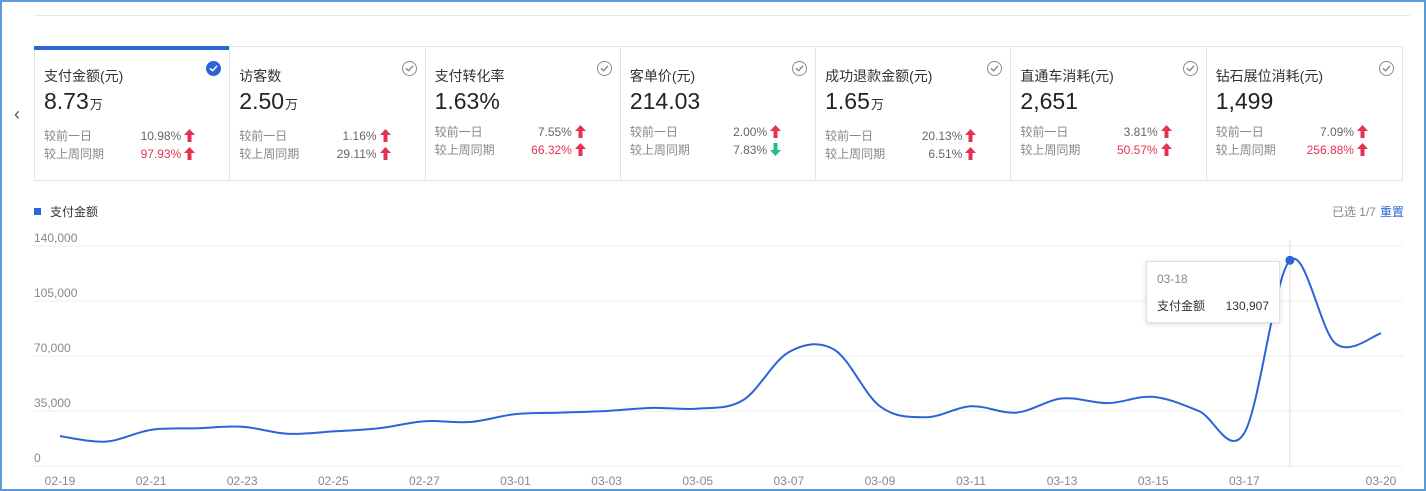 The height and width of the screenshot is (491, 1426). Describe the element at coordinates (1290, 260) in the screenshot. I see `highlight-point` at that location.